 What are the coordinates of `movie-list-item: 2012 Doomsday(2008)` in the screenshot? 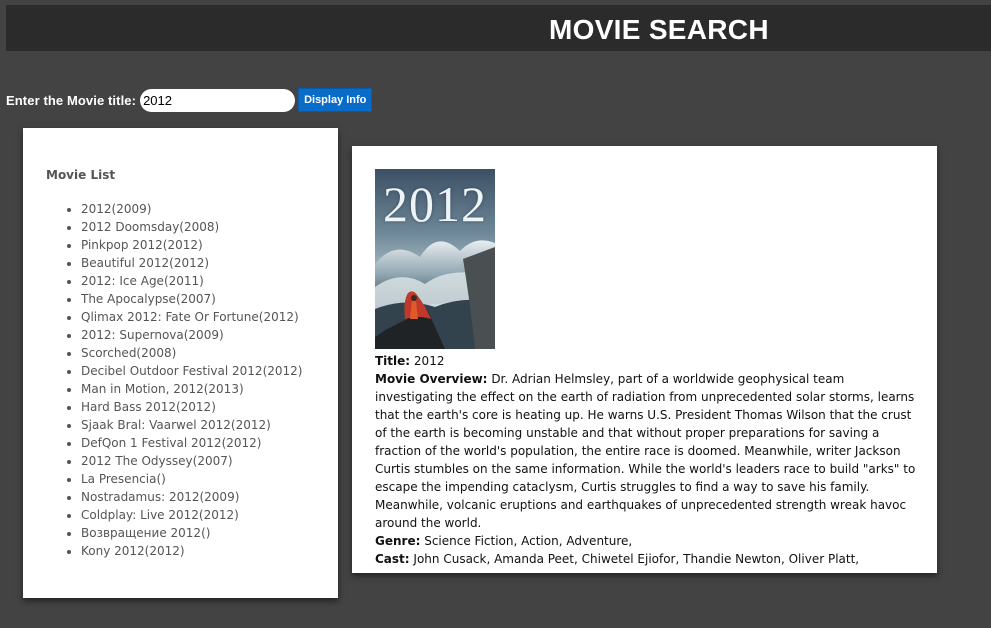 It's located at (191, 227).